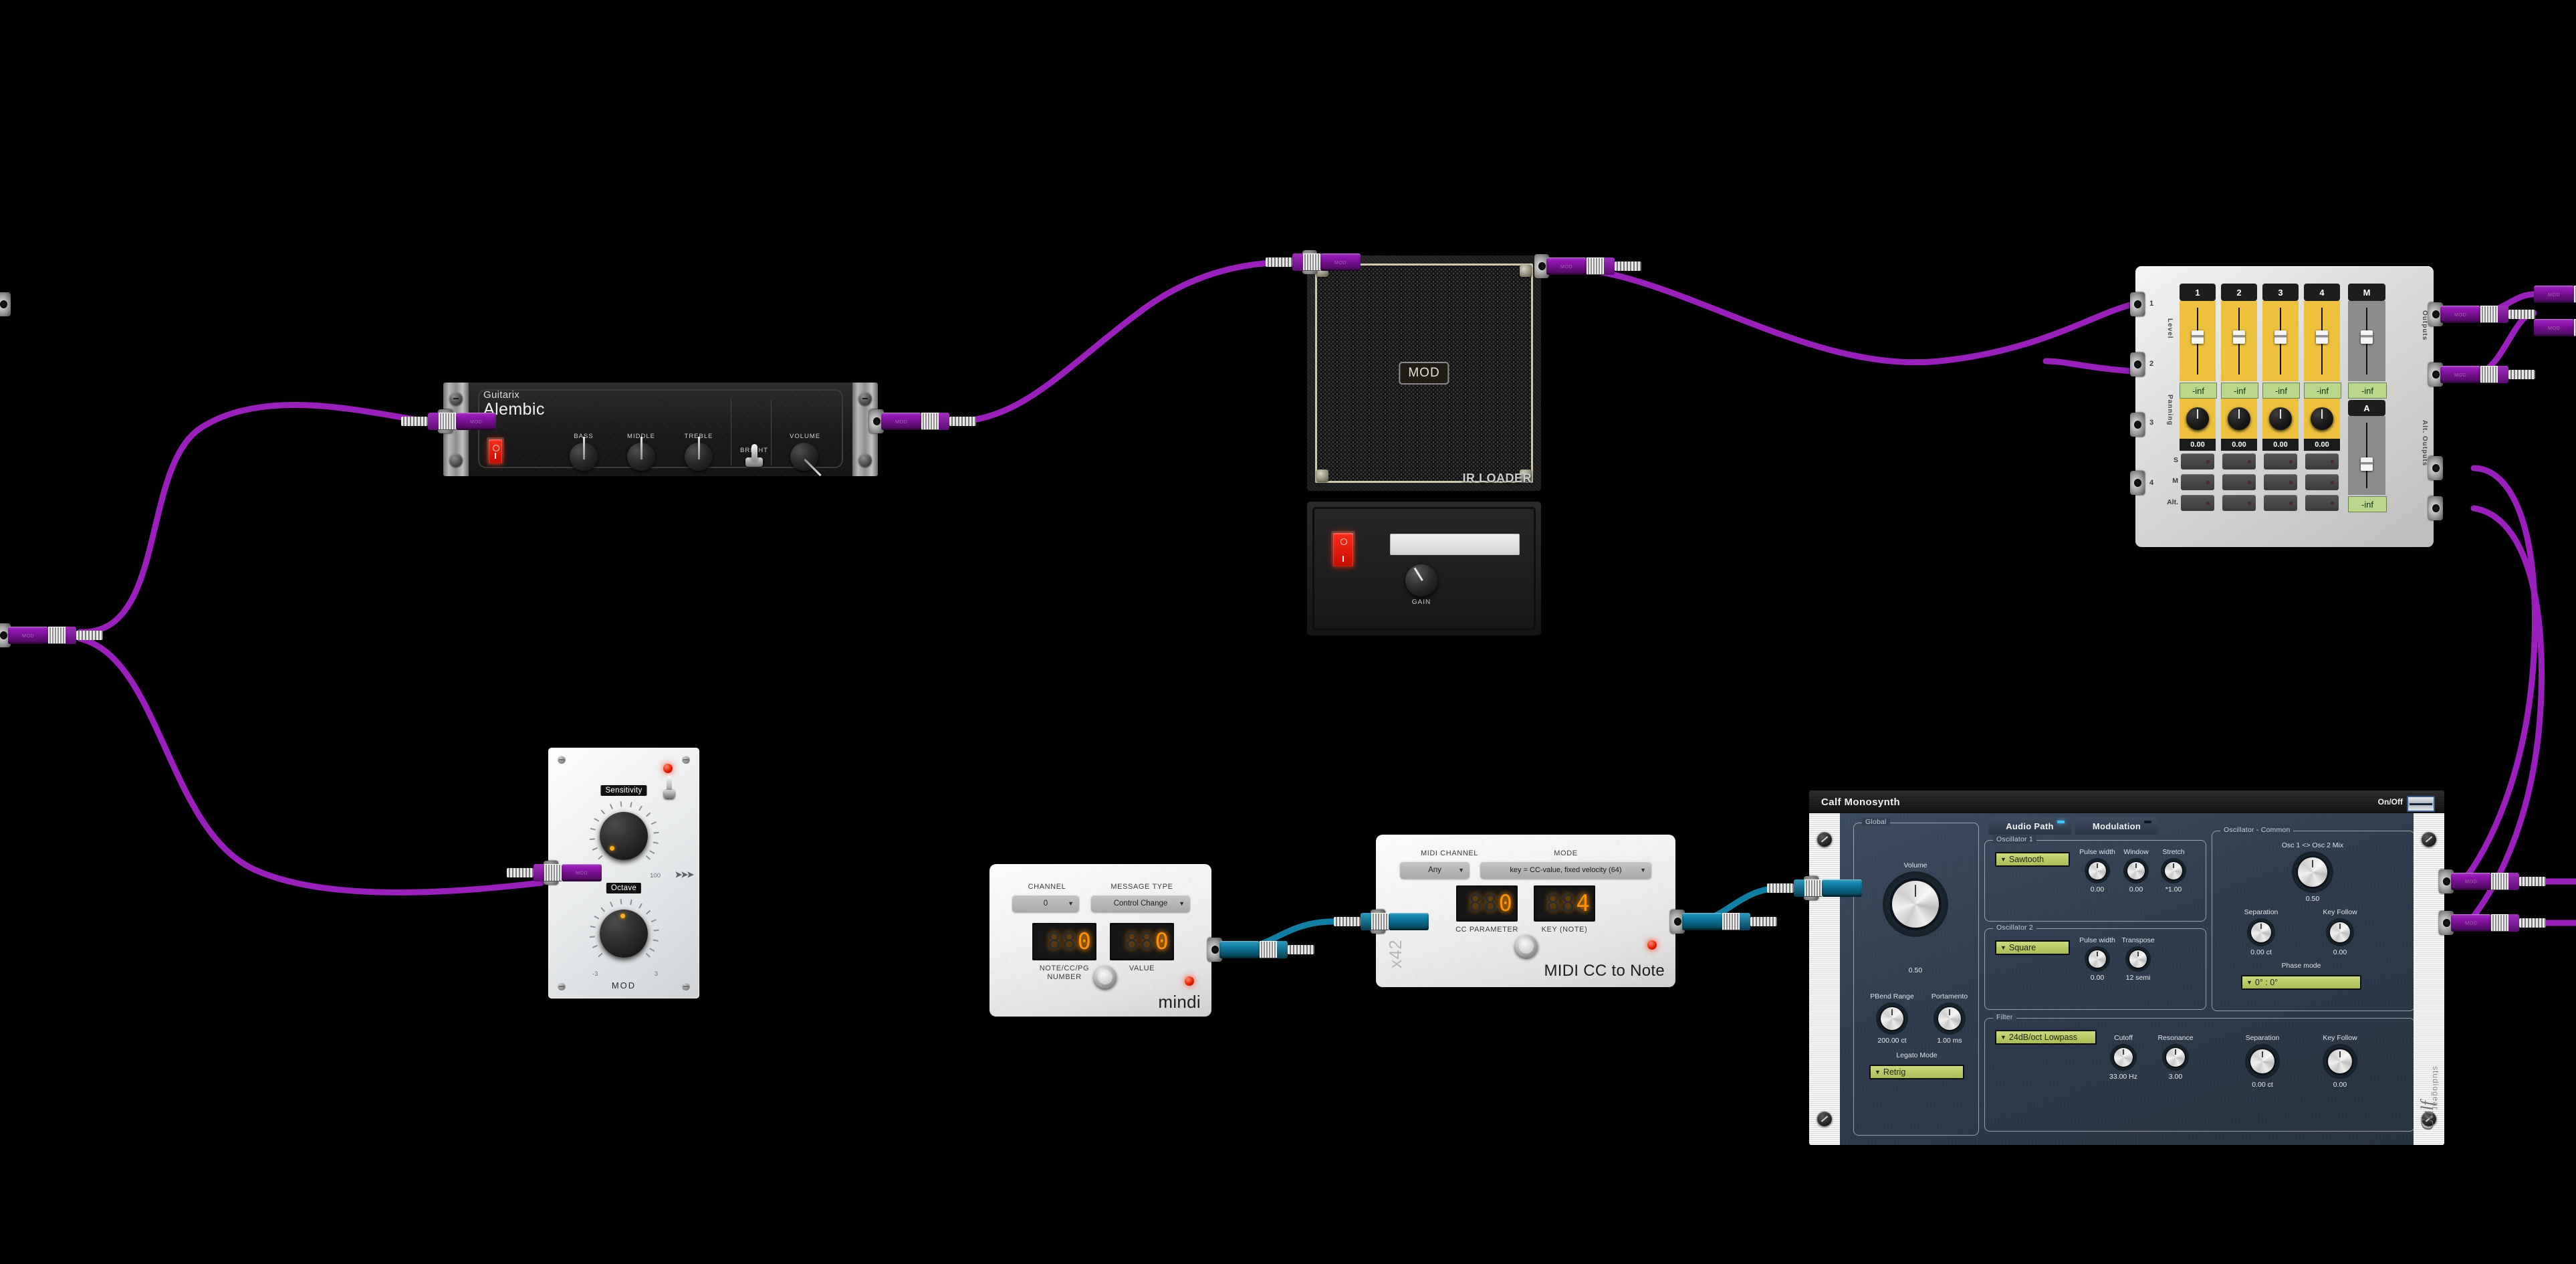 This screenshot has height=1264, width=2576. Describe the element at coordinates (1916, 1072) in the screenshot. I see `calf-legato-select: ▼ Retrig` at that location.